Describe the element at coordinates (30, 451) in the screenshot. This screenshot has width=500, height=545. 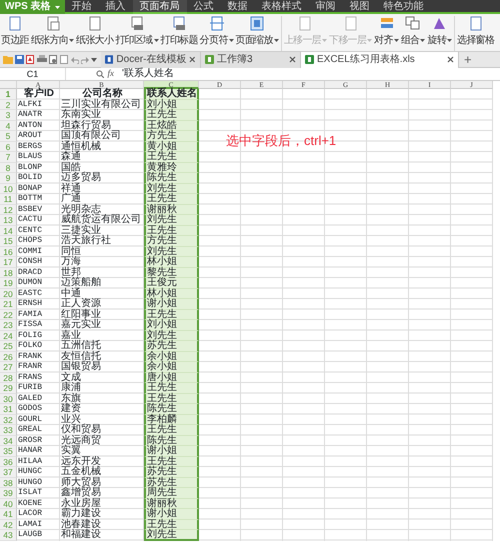
I see `table-cell-text: HANAR` at that location.